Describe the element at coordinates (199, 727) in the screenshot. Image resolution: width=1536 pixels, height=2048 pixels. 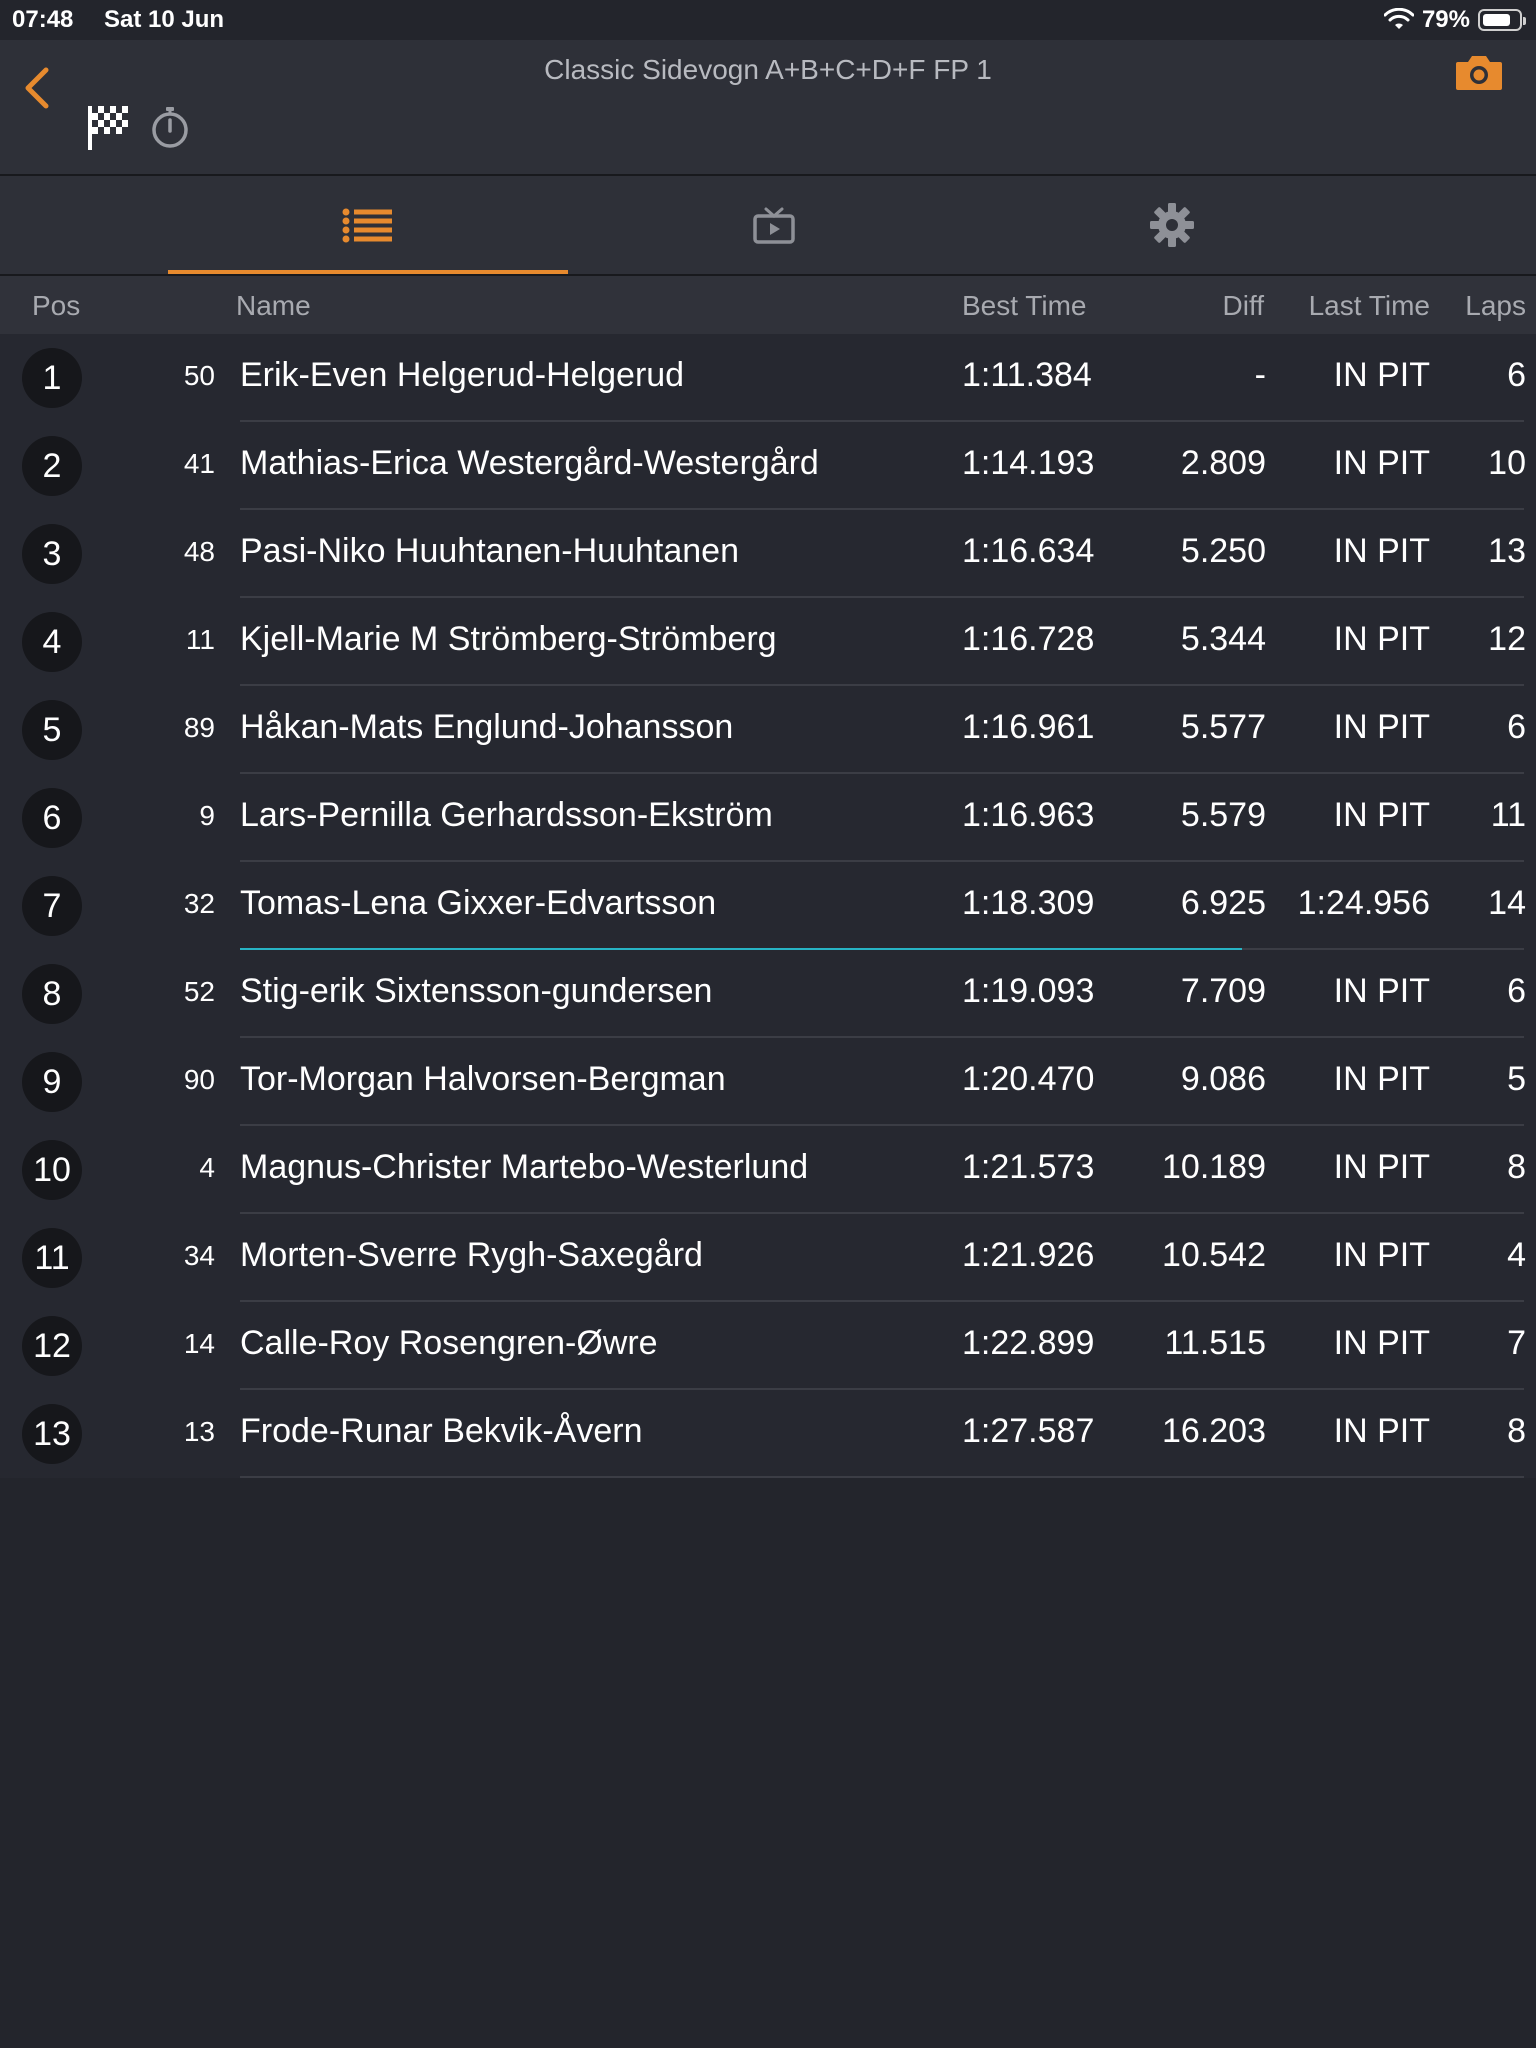
I see `start-number: 89` at that location.